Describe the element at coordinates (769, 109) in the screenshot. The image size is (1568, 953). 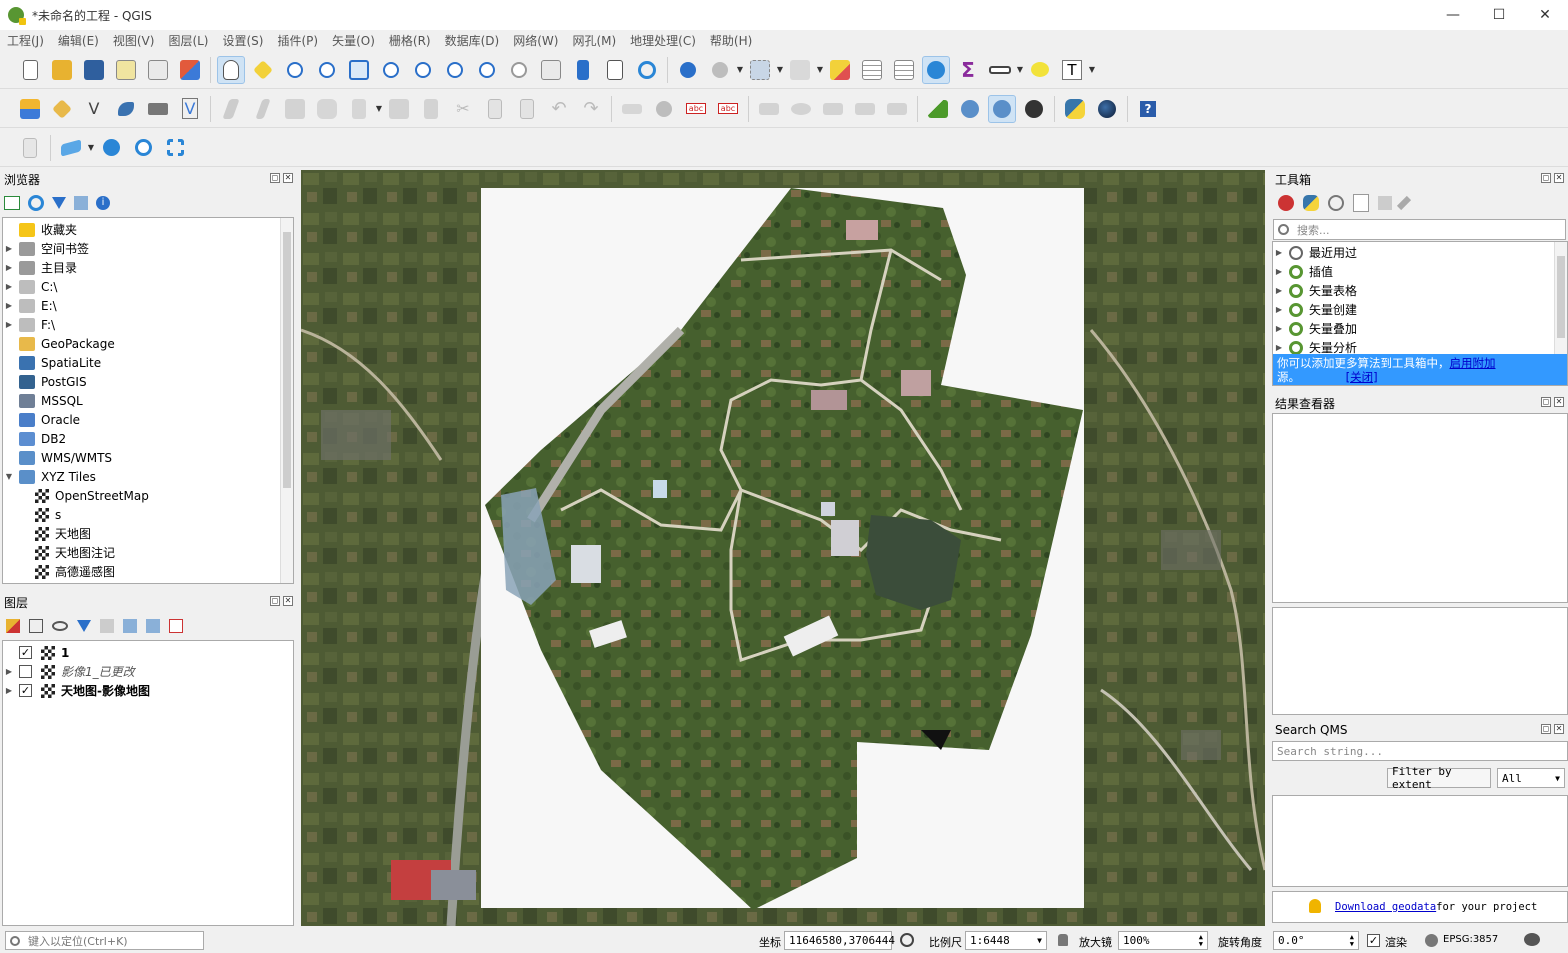
I see `diagram-properties-button` at that location.